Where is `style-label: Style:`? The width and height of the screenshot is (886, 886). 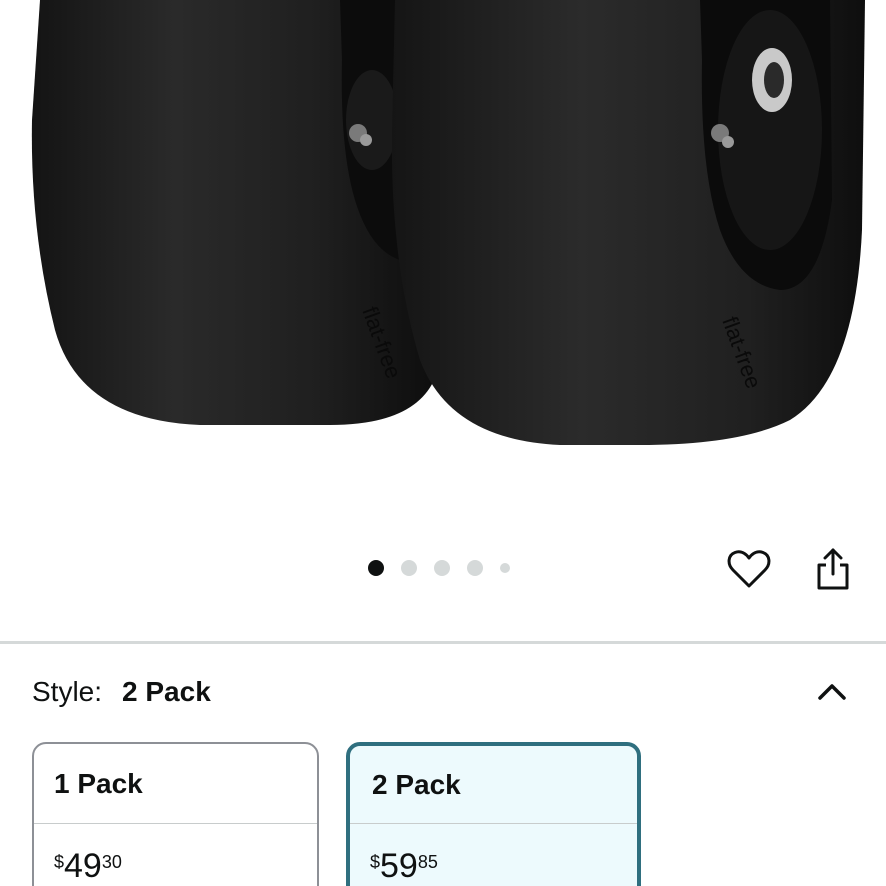
style-label: Style: is located at coordinates (67, 691).